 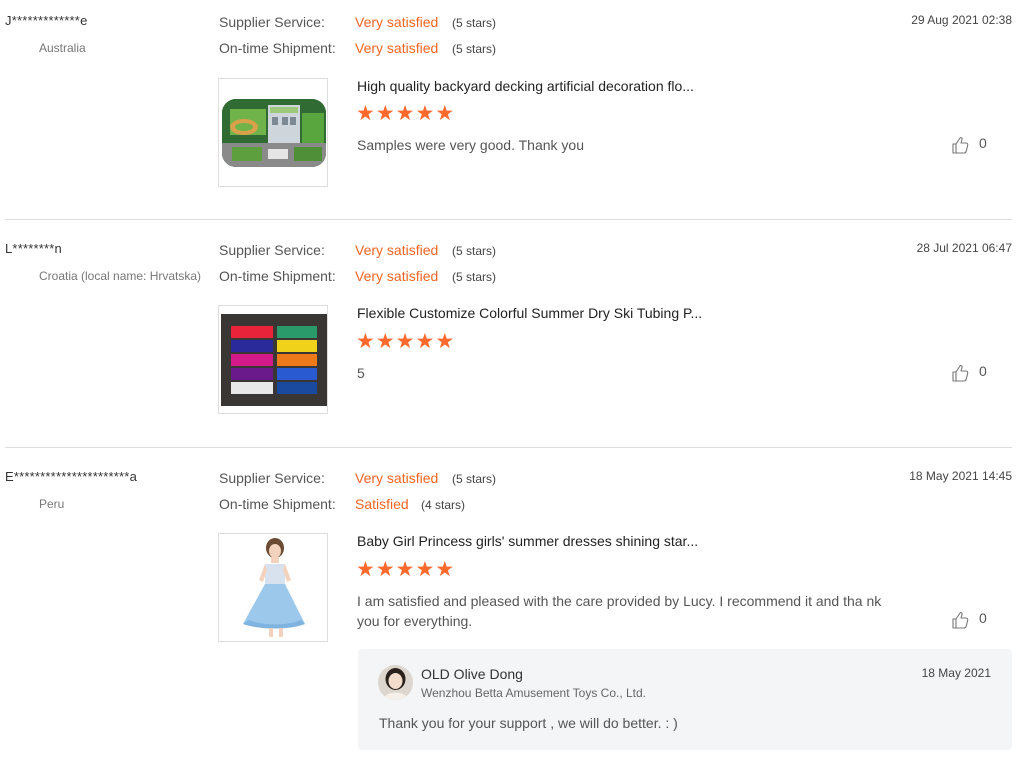 I want to click on review-comment: 5, so click(x=361, y=373).